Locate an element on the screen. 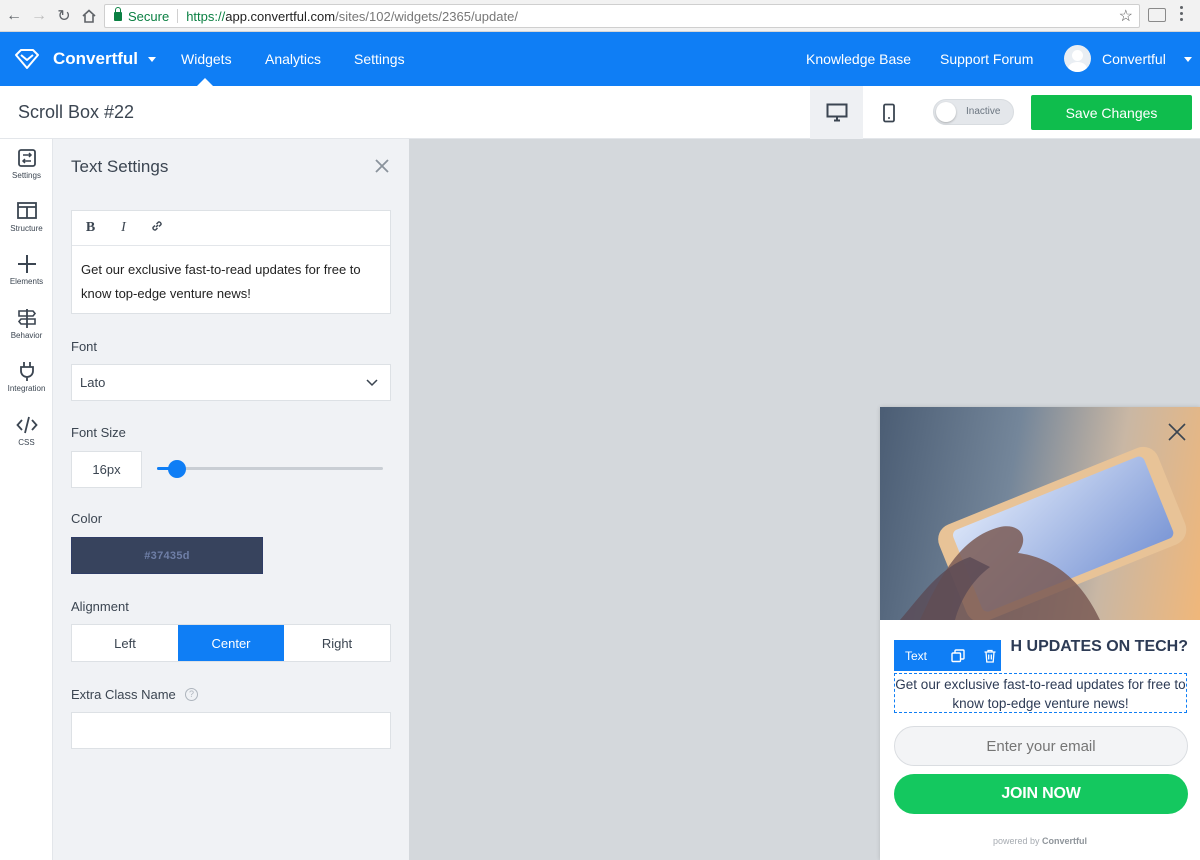 This screenshot has width=1200, height=860. status-toggle: Inactive is located at coordinates (973, 112).